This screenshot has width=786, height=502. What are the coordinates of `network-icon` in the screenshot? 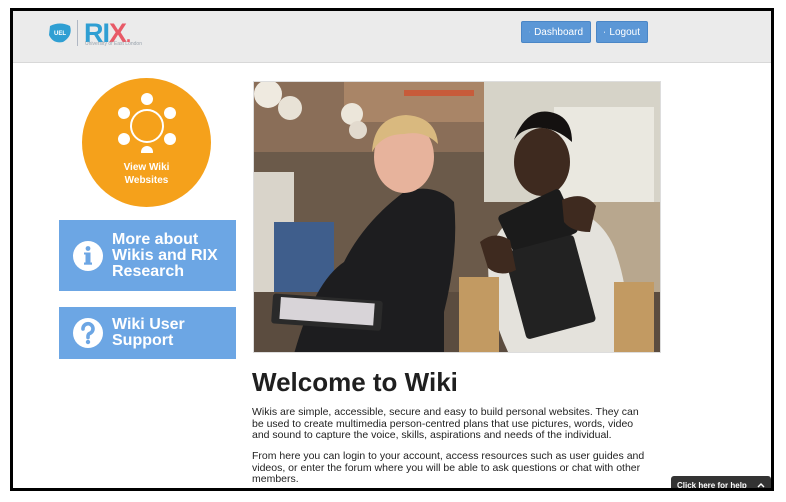 It's located at (147, 123).